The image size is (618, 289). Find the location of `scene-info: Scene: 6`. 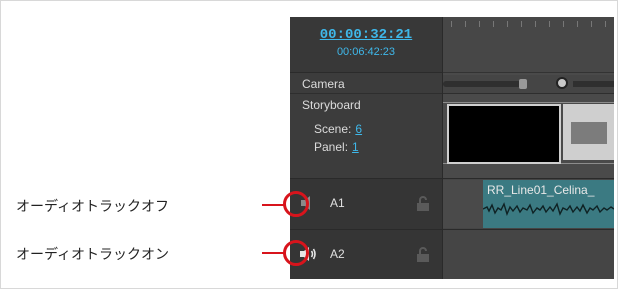

scene-info: Scene: 6 is located at coordinates (338, 129).